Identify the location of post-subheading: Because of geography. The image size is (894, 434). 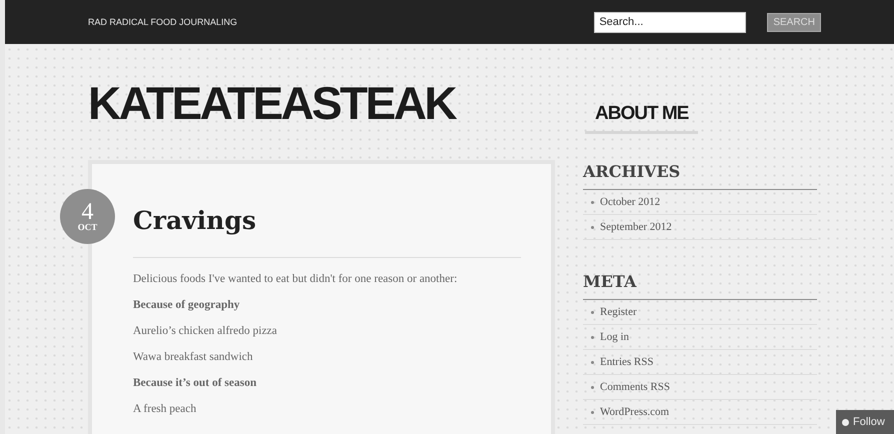
(187, 305).